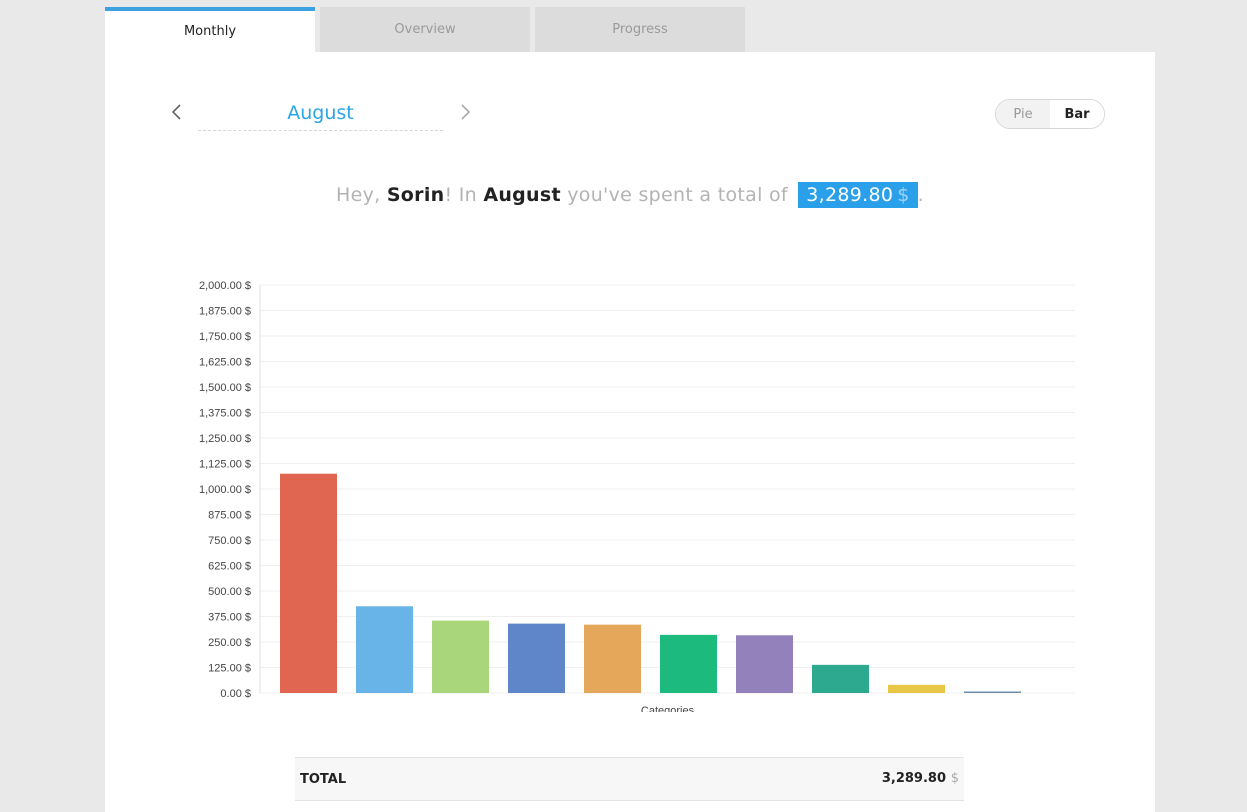 Image resolution: width=1247 pixels, height=812 pixels. Describe the element at coordinates (235, 694) in the screenshot. I see `y-tick-label: 0.00 $` at that location.